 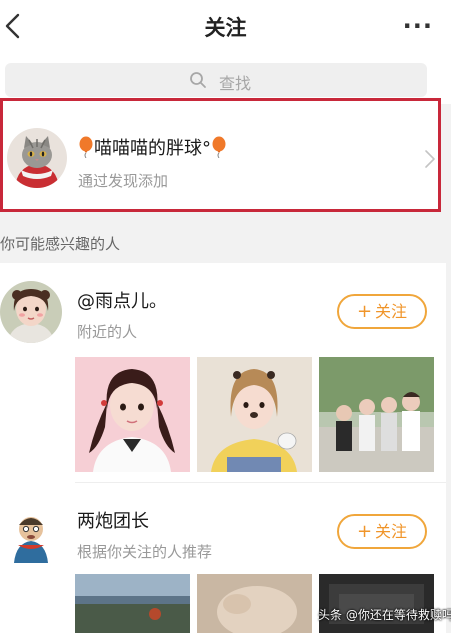 What do you see at coordinates (384, 615) in the screenshot?
I see `watermark: 头条 @你还在等待救赎吗` at bounding box center [384, 615].